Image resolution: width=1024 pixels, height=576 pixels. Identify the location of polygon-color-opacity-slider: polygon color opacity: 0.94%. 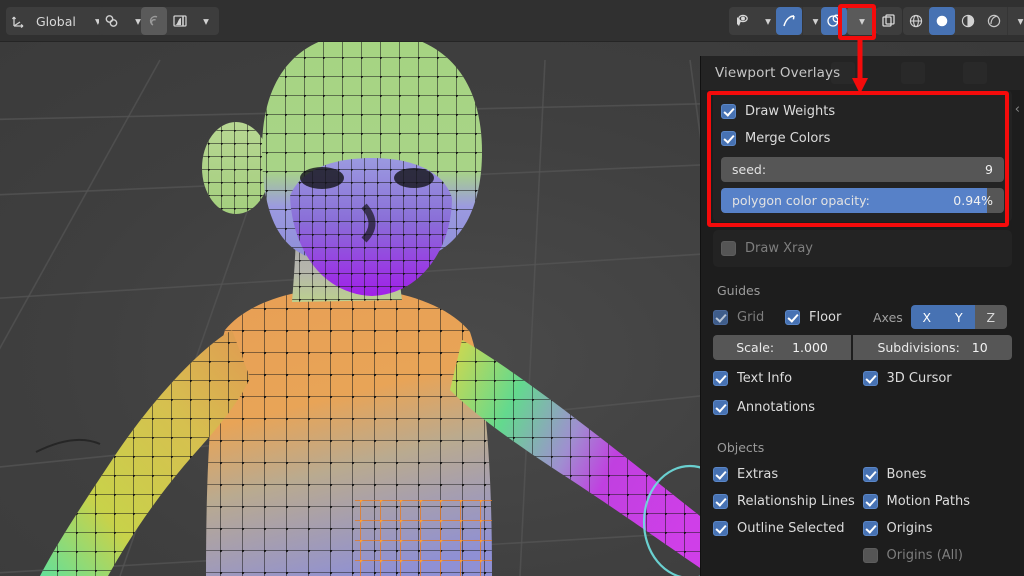
(862, 200).